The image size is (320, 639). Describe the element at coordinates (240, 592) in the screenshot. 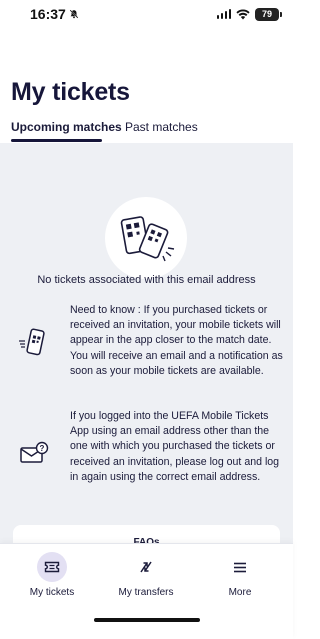

I see `nav-label-more: More` at that location.